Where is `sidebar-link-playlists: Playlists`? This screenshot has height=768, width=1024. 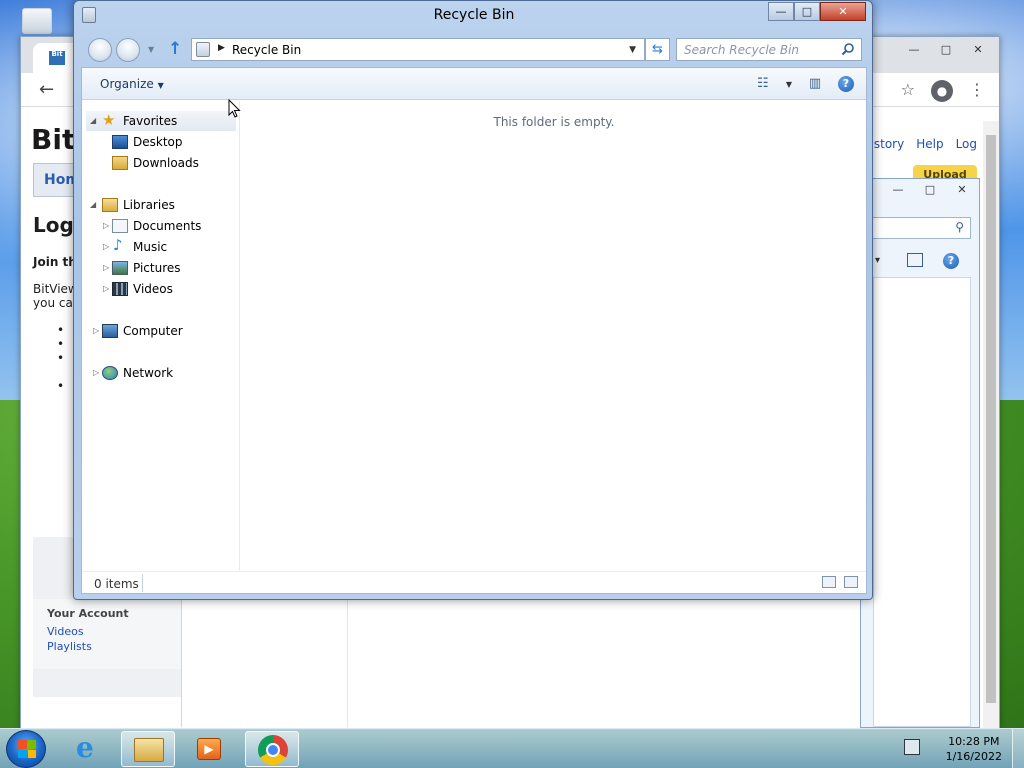 sidebar-link-playlists: Playlists is located at coordinates (107, 646).